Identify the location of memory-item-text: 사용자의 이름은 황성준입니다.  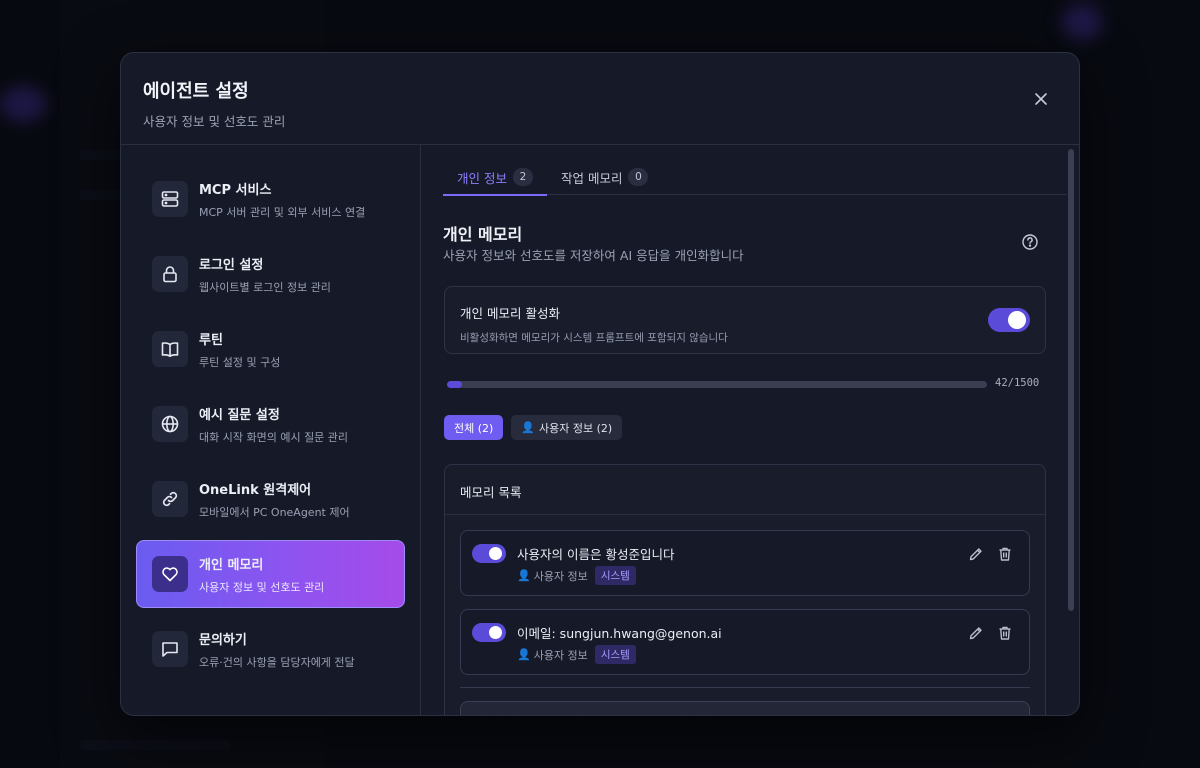
(596, 554).